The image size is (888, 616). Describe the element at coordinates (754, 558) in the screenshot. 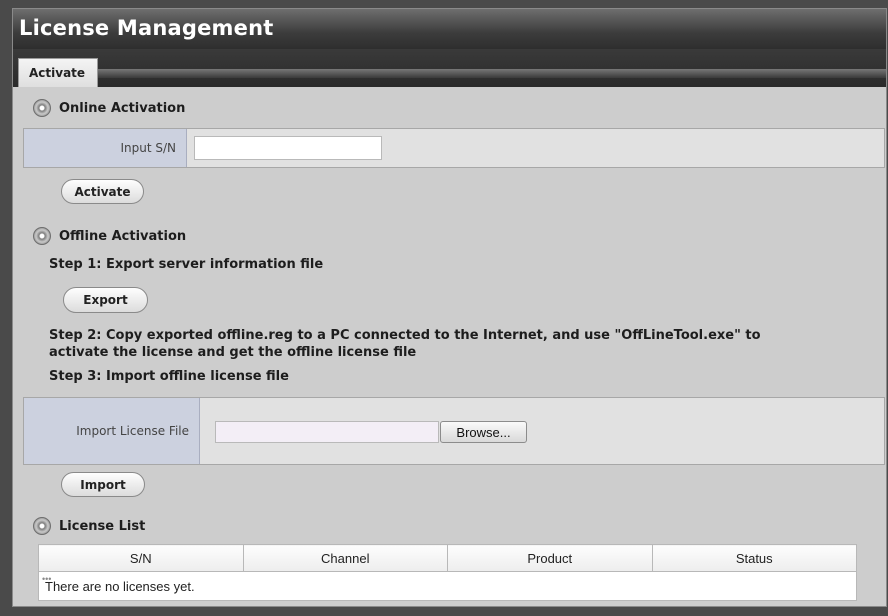

I see `column-header-status: Status` at that location.